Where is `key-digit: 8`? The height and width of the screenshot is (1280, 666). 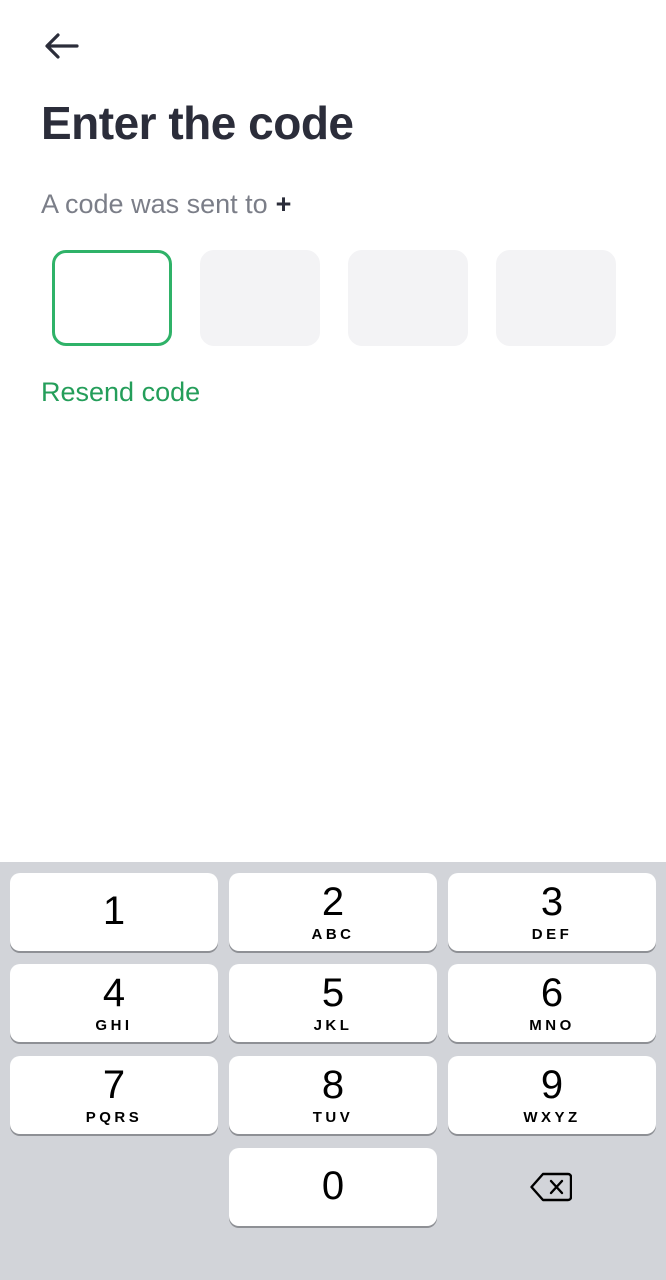 key-digit: 8 is located at coordinates (333, 1085).